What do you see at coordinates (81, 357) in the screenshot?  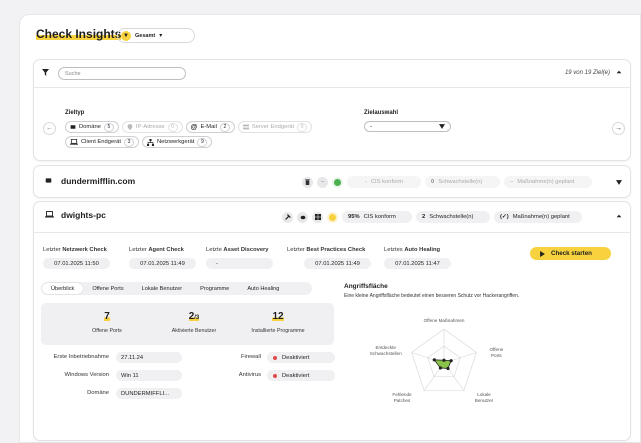 I see `first-commission-label: Erste Inbetriebnahme` at bounding box center [81, 357].